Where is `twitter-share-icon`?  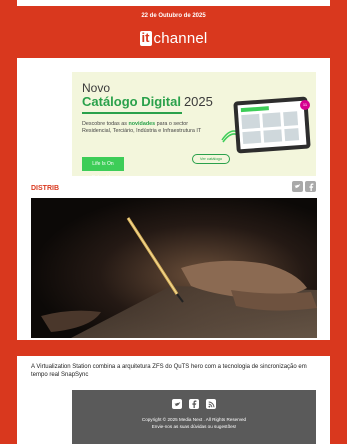 twitter-share-icon is located at coordinates (297, 186).